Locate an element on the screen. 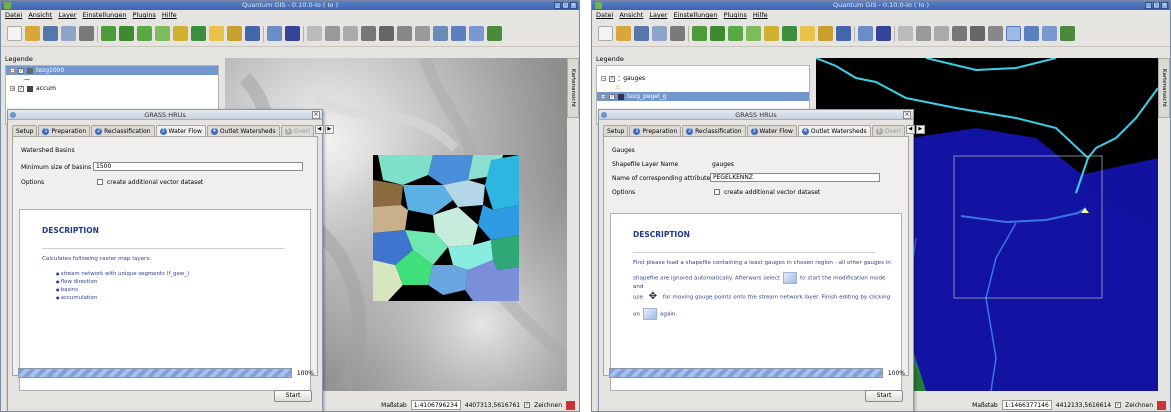 This screenshot has width=1171, height=412. scale-input: 1:1466377146 is located at coordinates (1026, 405).